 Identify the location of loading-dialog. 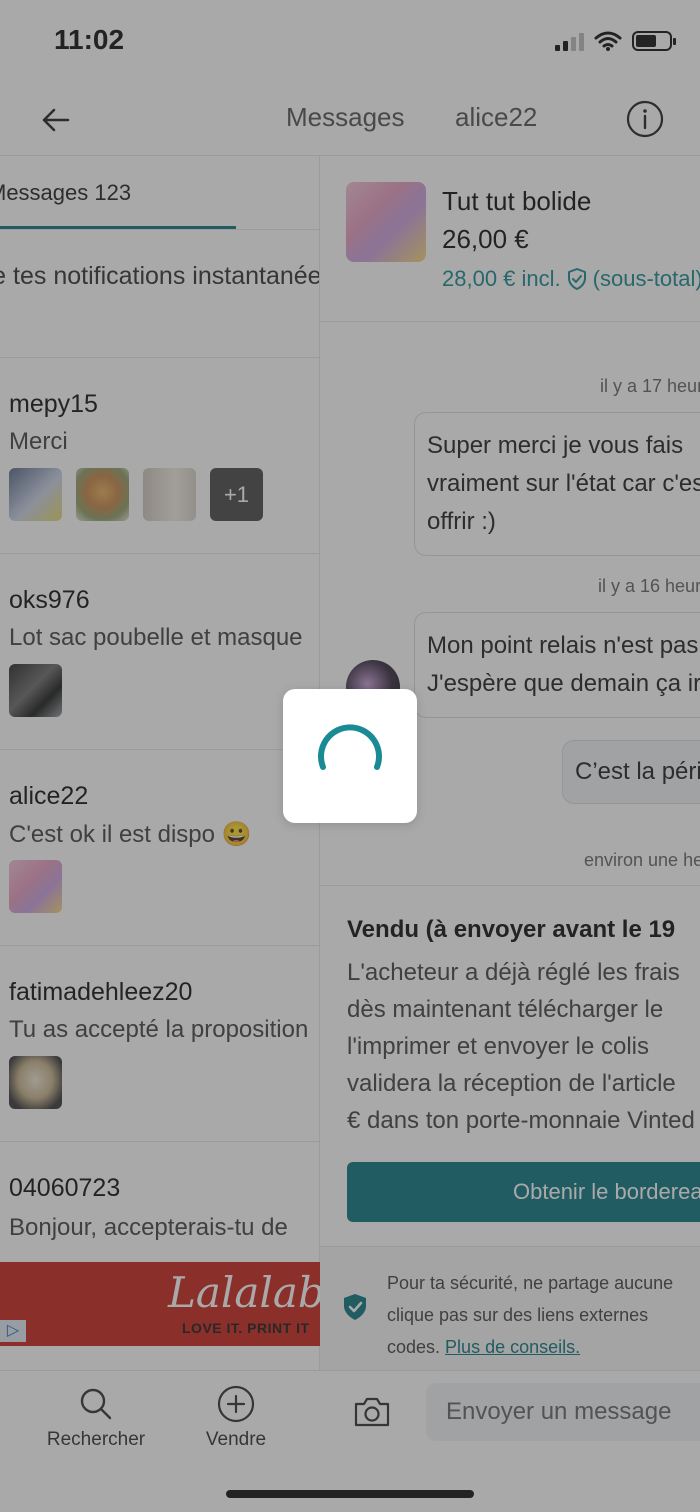
(350, 756).